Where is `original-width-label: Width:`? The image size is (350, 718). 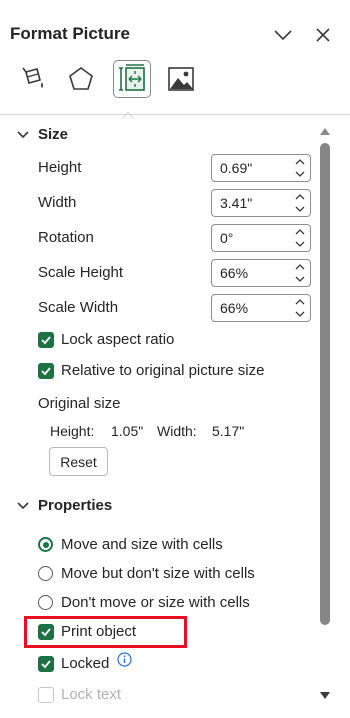 original-width-label: Width: is located at coordinates (177, 431).